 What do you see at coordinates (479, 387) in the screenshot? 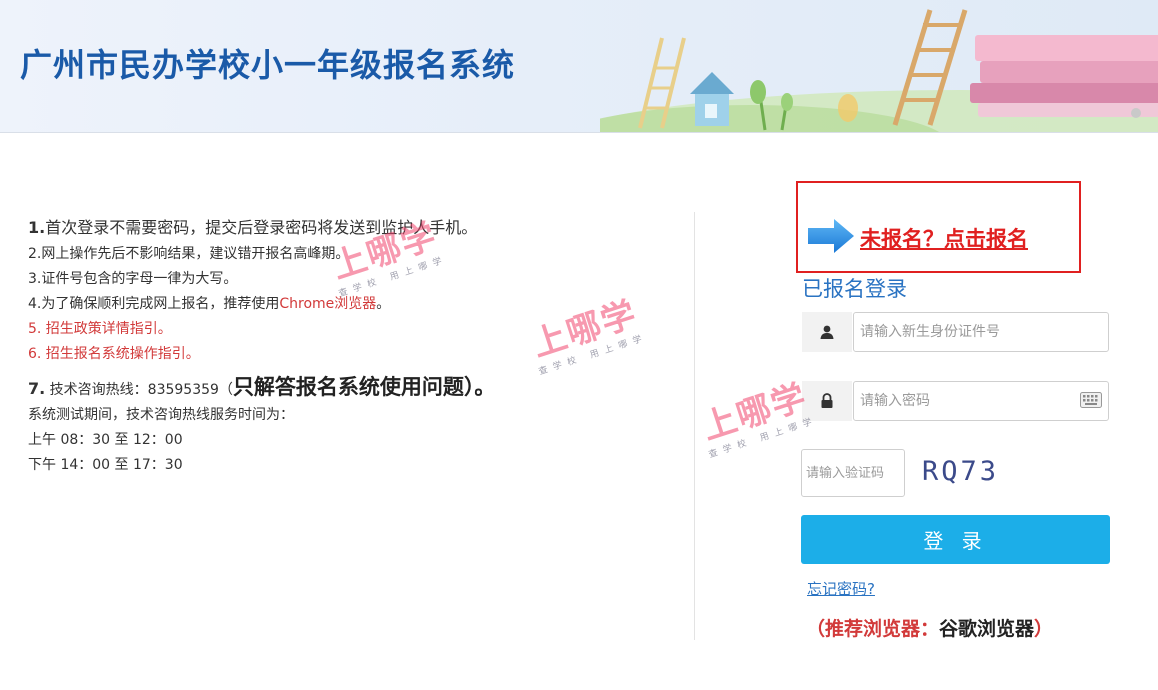
I see `hotline-text-end: ）。` at bounding box center [479, 387].